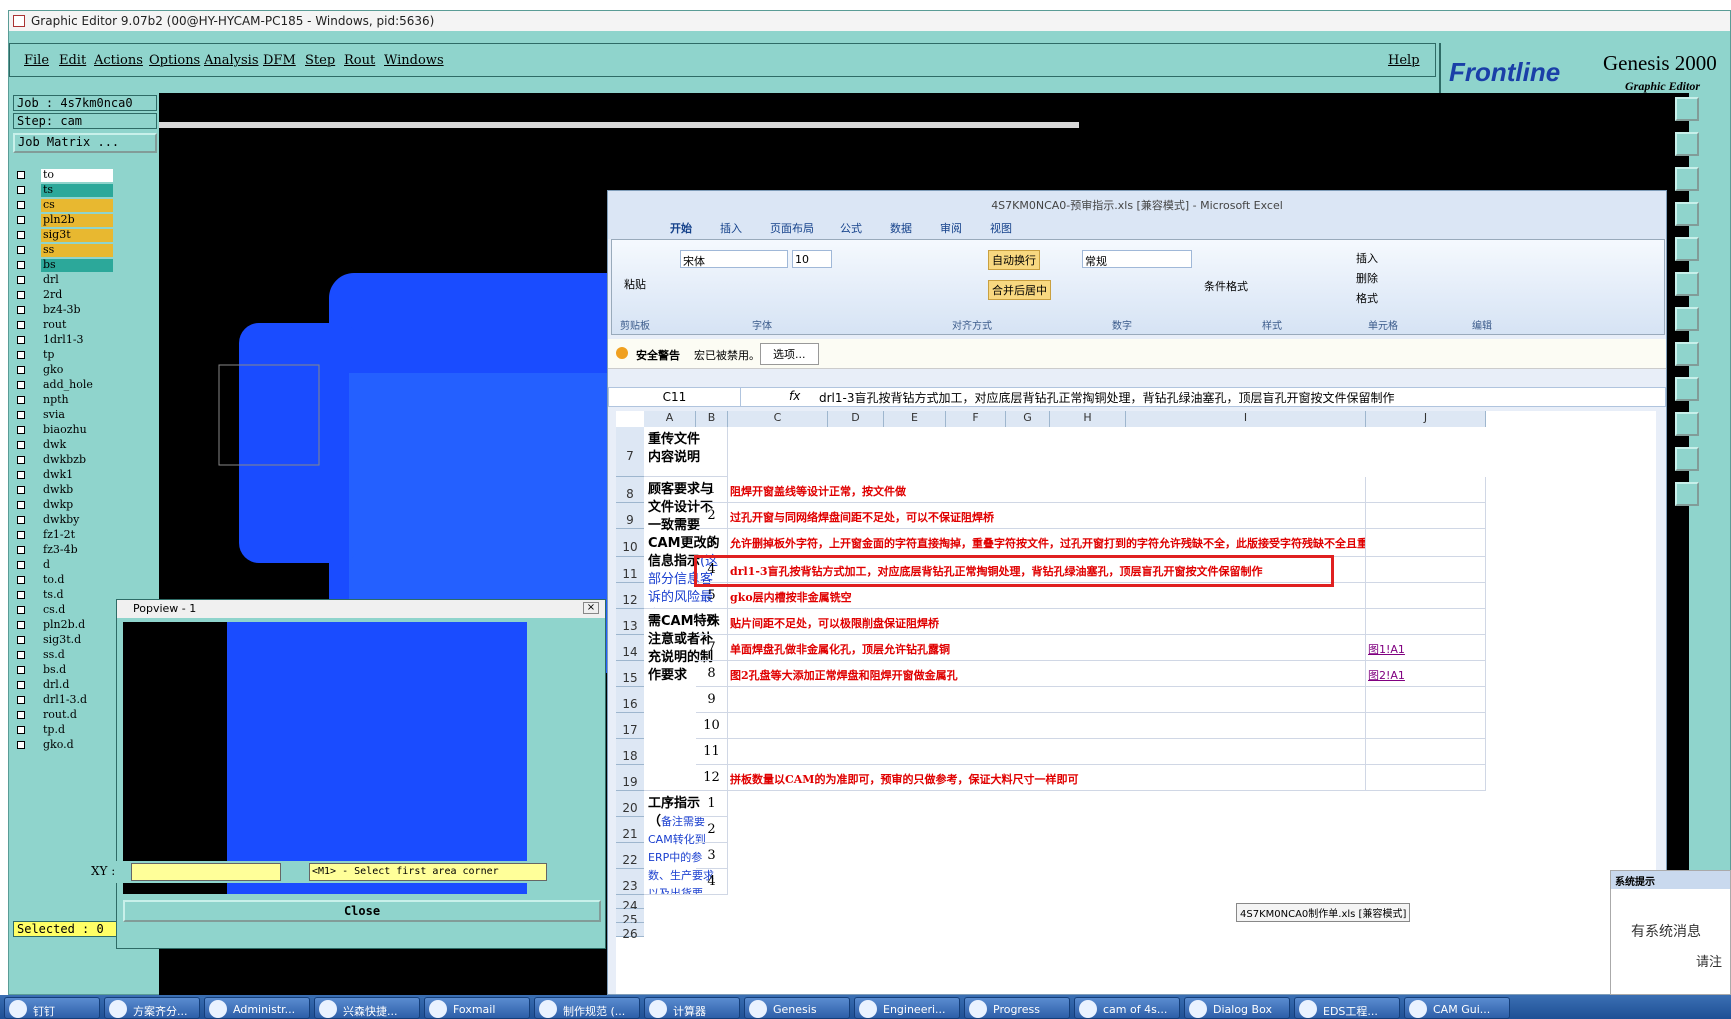 This screenshot has width=1731, height=1019. Describe the element at coordinates (734, 259) in the screenshot. I see `font-select: 宋体` at that location.